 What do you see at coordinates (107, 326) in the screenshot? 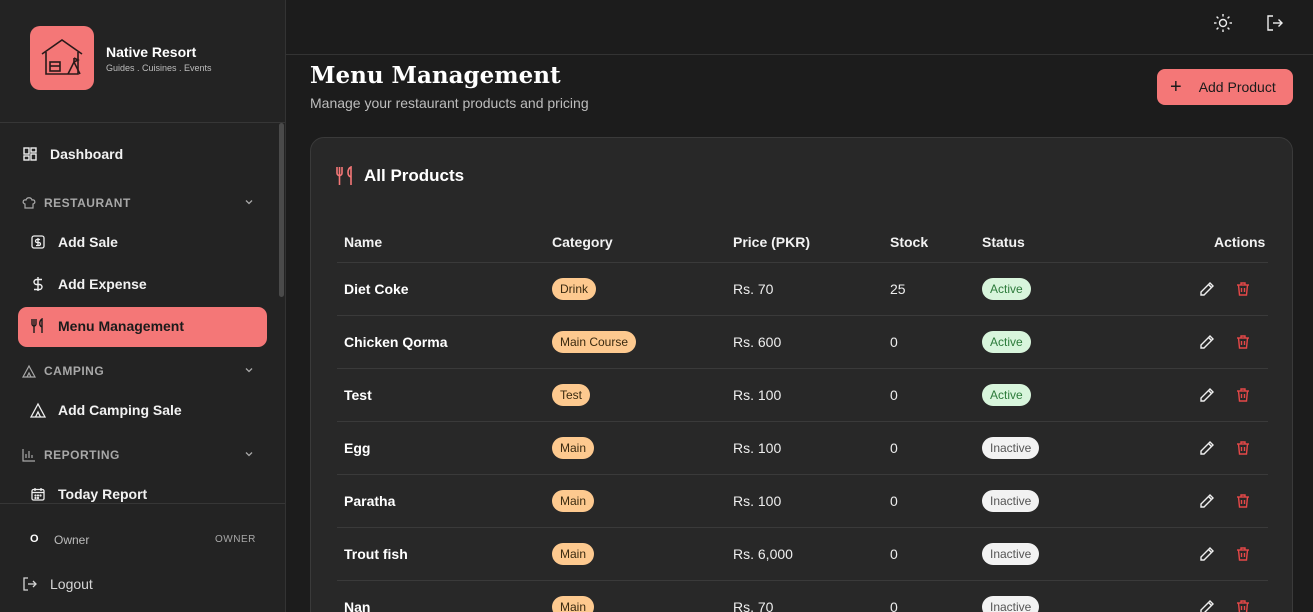
I see `sidebar-item-menu-management-content: Menu Management` at bounding box center [107, 326].